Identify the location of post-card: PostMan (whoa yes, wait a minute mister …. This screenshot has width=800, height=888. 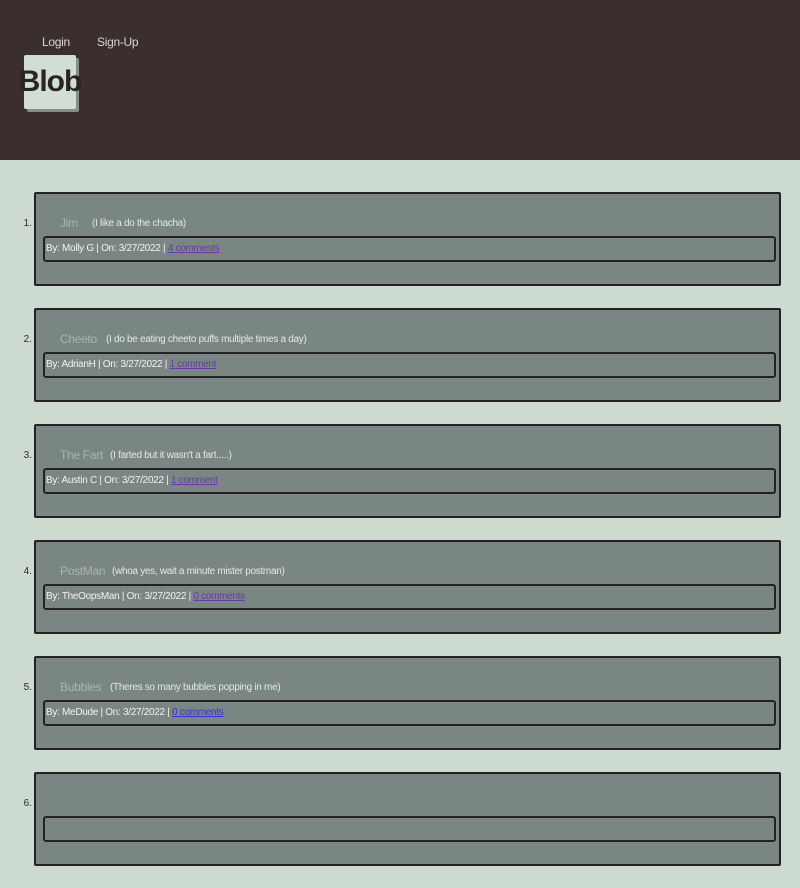
(407, 587).